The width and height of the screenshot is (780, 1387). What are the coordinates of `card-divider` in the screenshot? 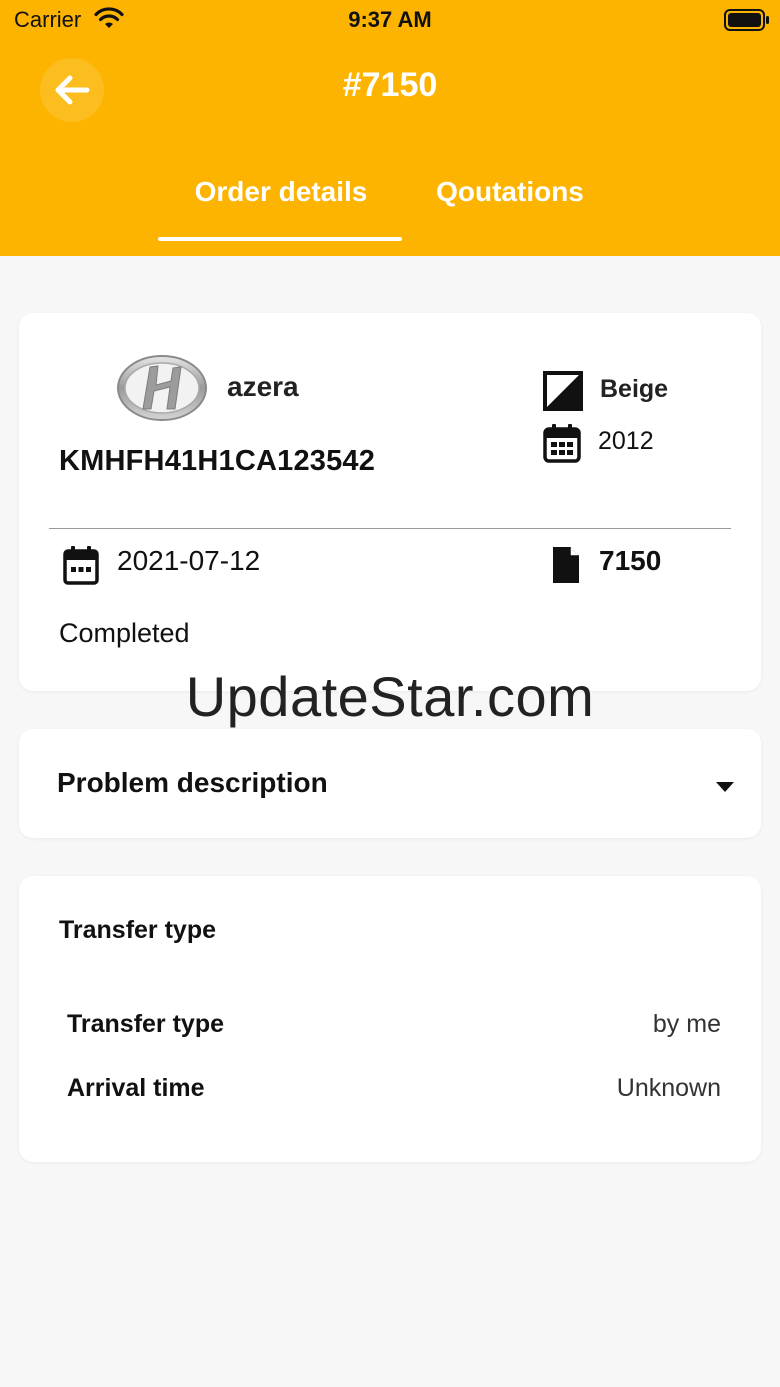 It's located at (390, 528).